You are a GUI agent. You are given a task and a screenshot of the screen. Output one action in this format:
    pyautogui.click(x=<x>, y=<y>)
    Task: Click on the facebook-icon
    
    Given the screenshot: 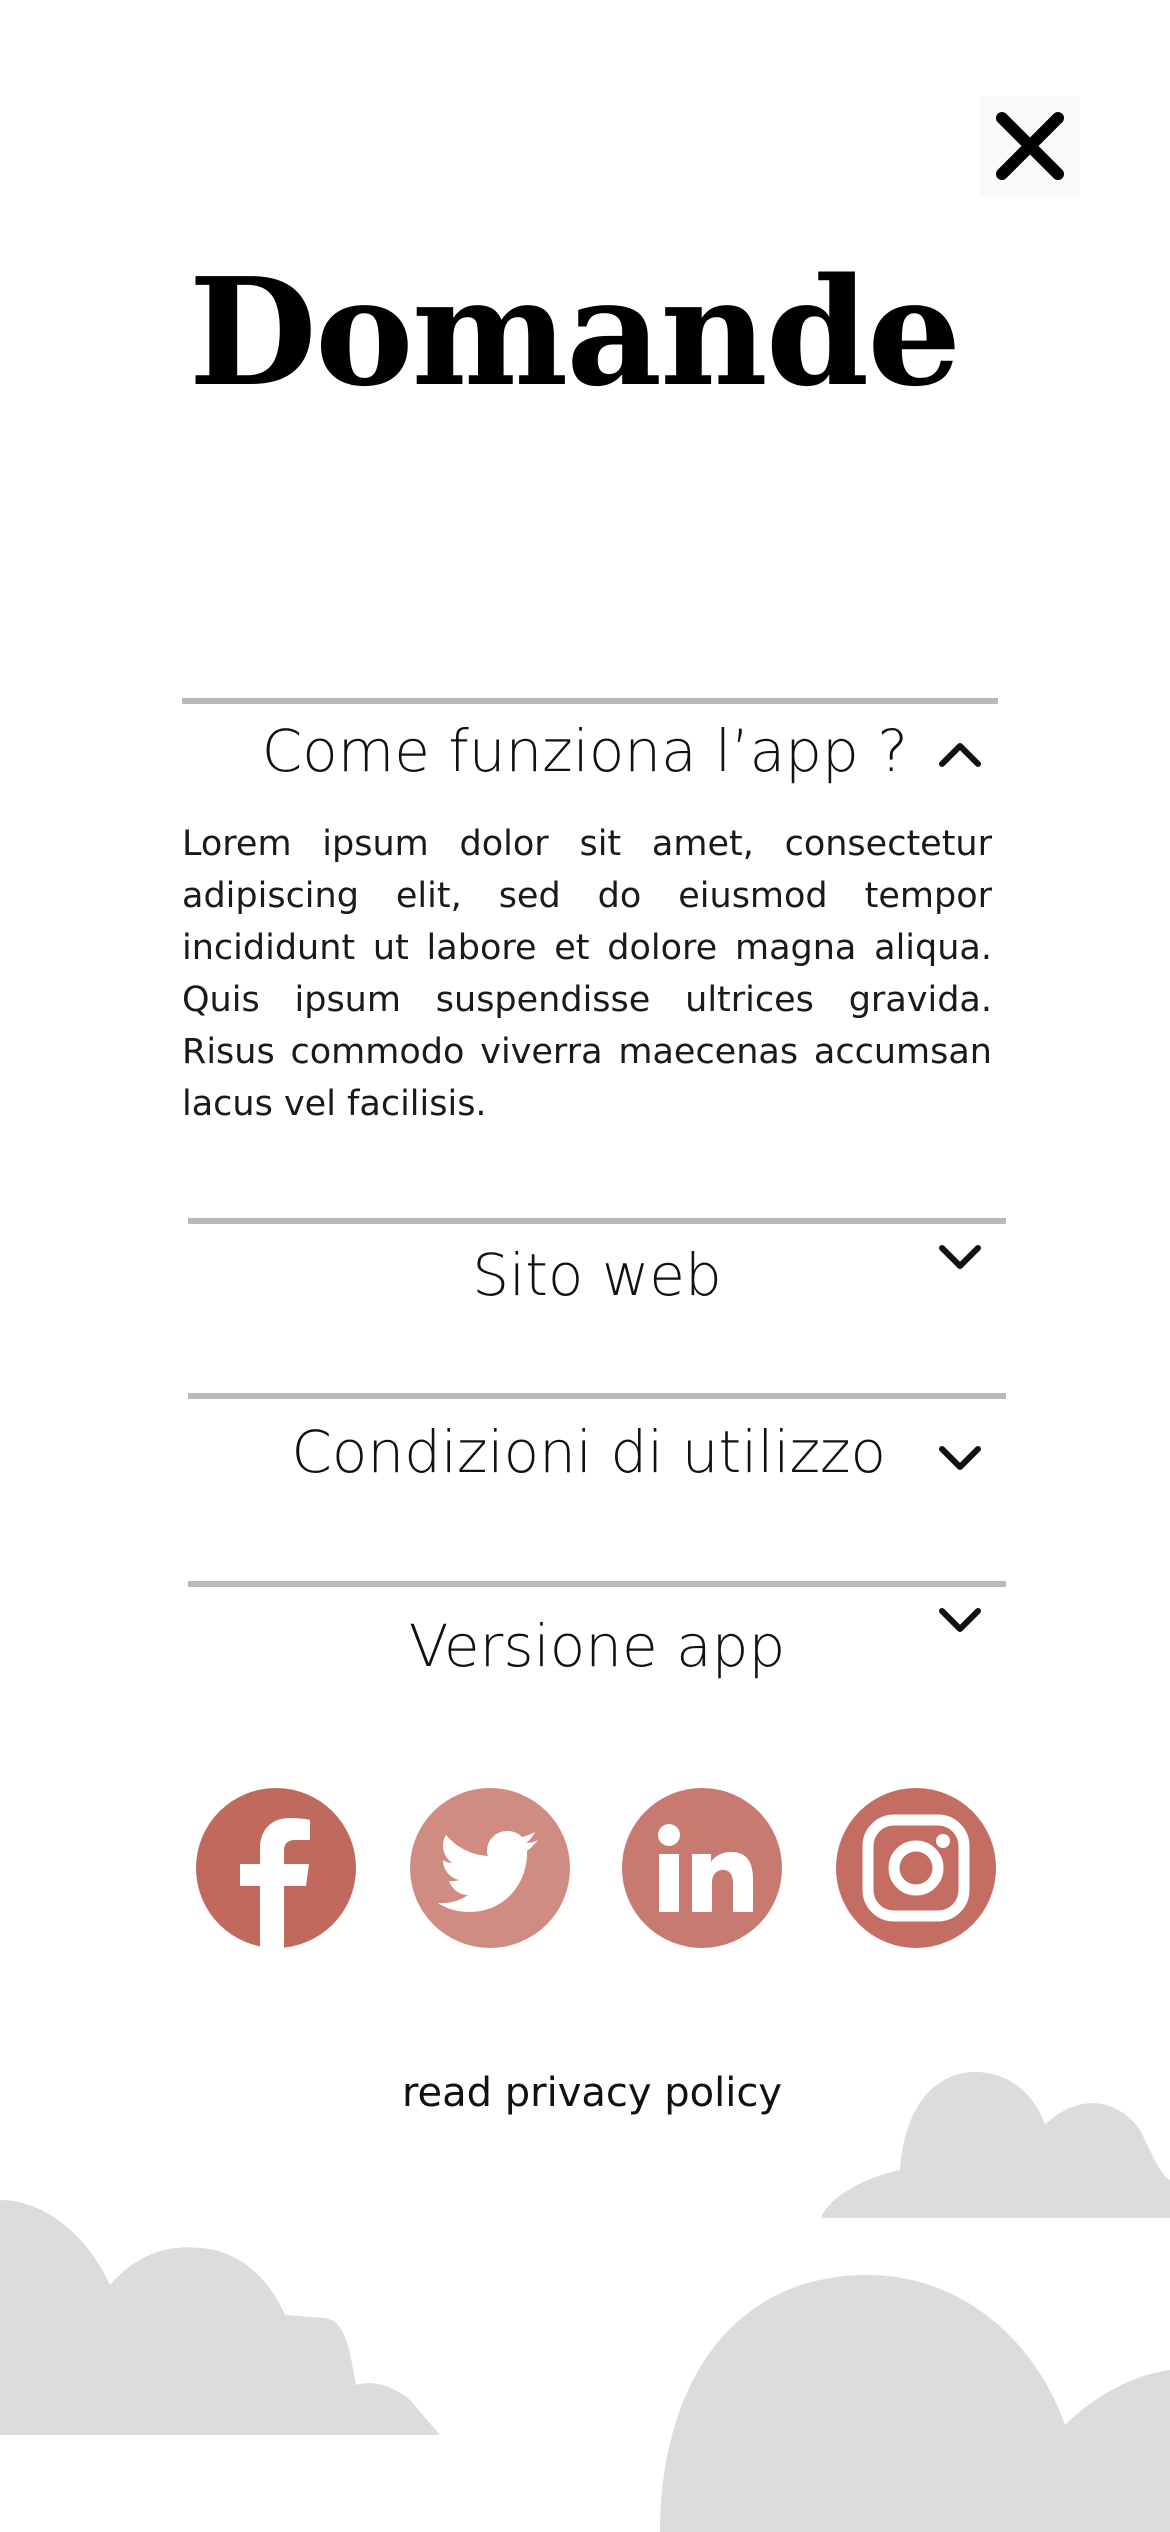 What is the action you would take?
    pyautogui.click(x=276, y=1868)
    